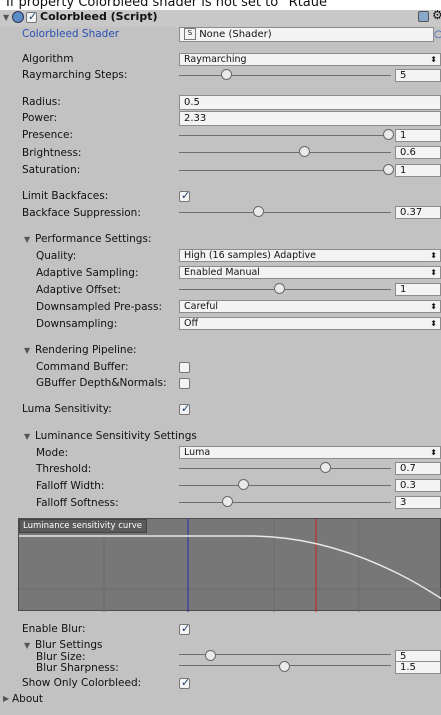  I want to click on falloff-width-track, so click(285, 485).